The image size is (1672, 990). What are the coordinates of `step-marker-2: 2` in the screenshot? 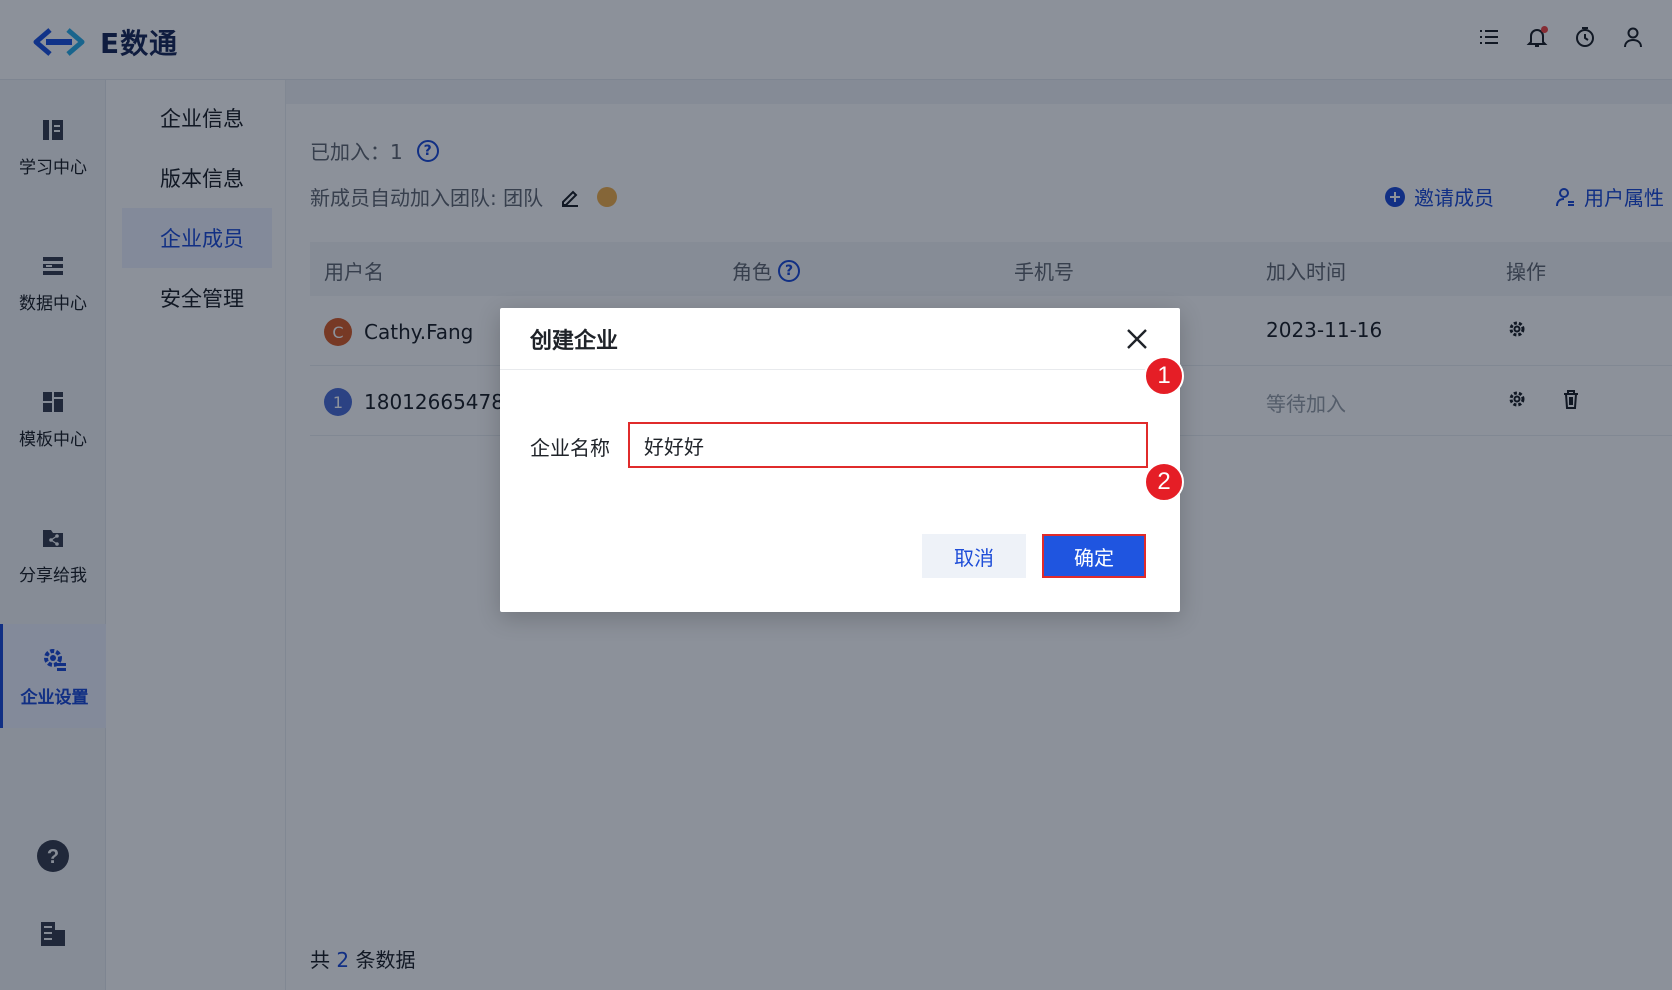 It's located at (1164, 482).